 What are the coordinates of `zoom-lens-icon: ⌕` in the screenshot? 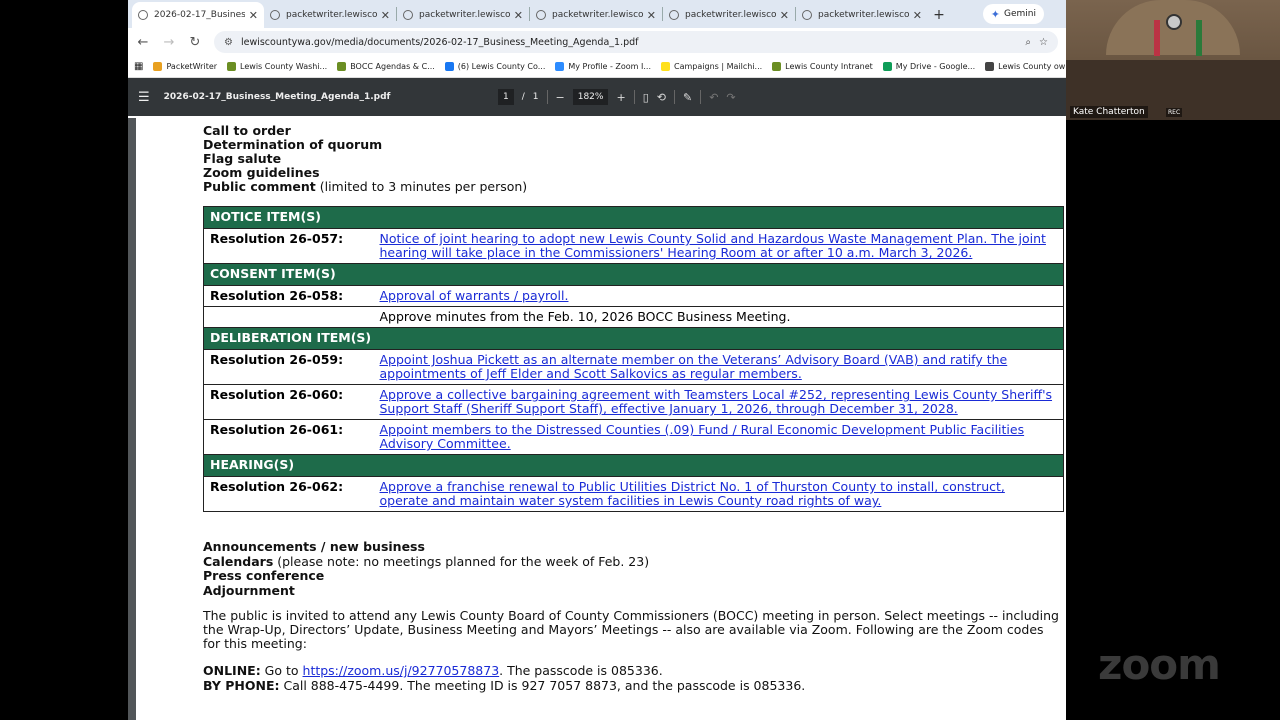 It's located at (1028, 42).